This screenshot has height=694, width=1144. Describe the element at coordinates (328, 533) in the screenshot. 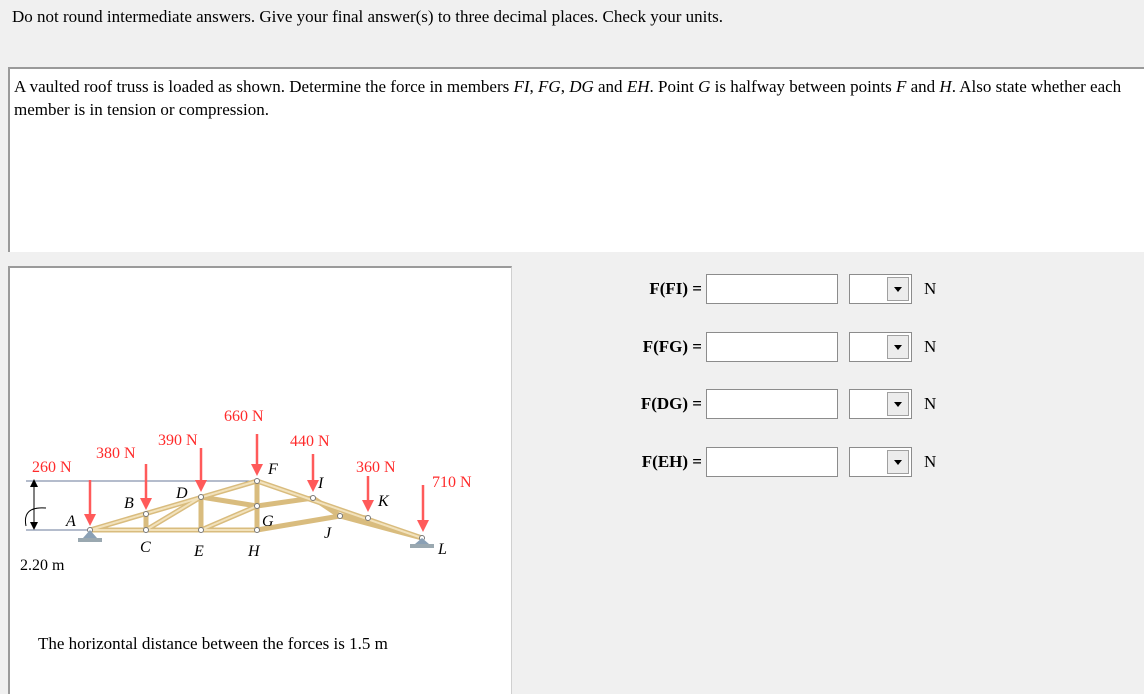

I see `node-label-j: J` at that location.